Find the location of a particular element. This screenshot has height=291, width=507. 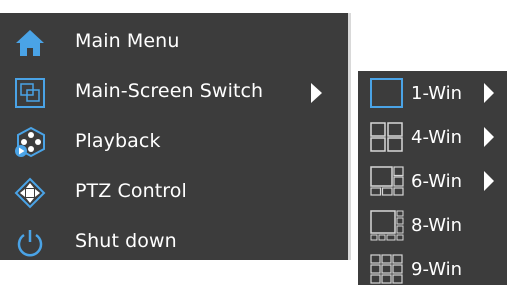

menu-item-label: Main Menu is located at coordinates (127, 41).